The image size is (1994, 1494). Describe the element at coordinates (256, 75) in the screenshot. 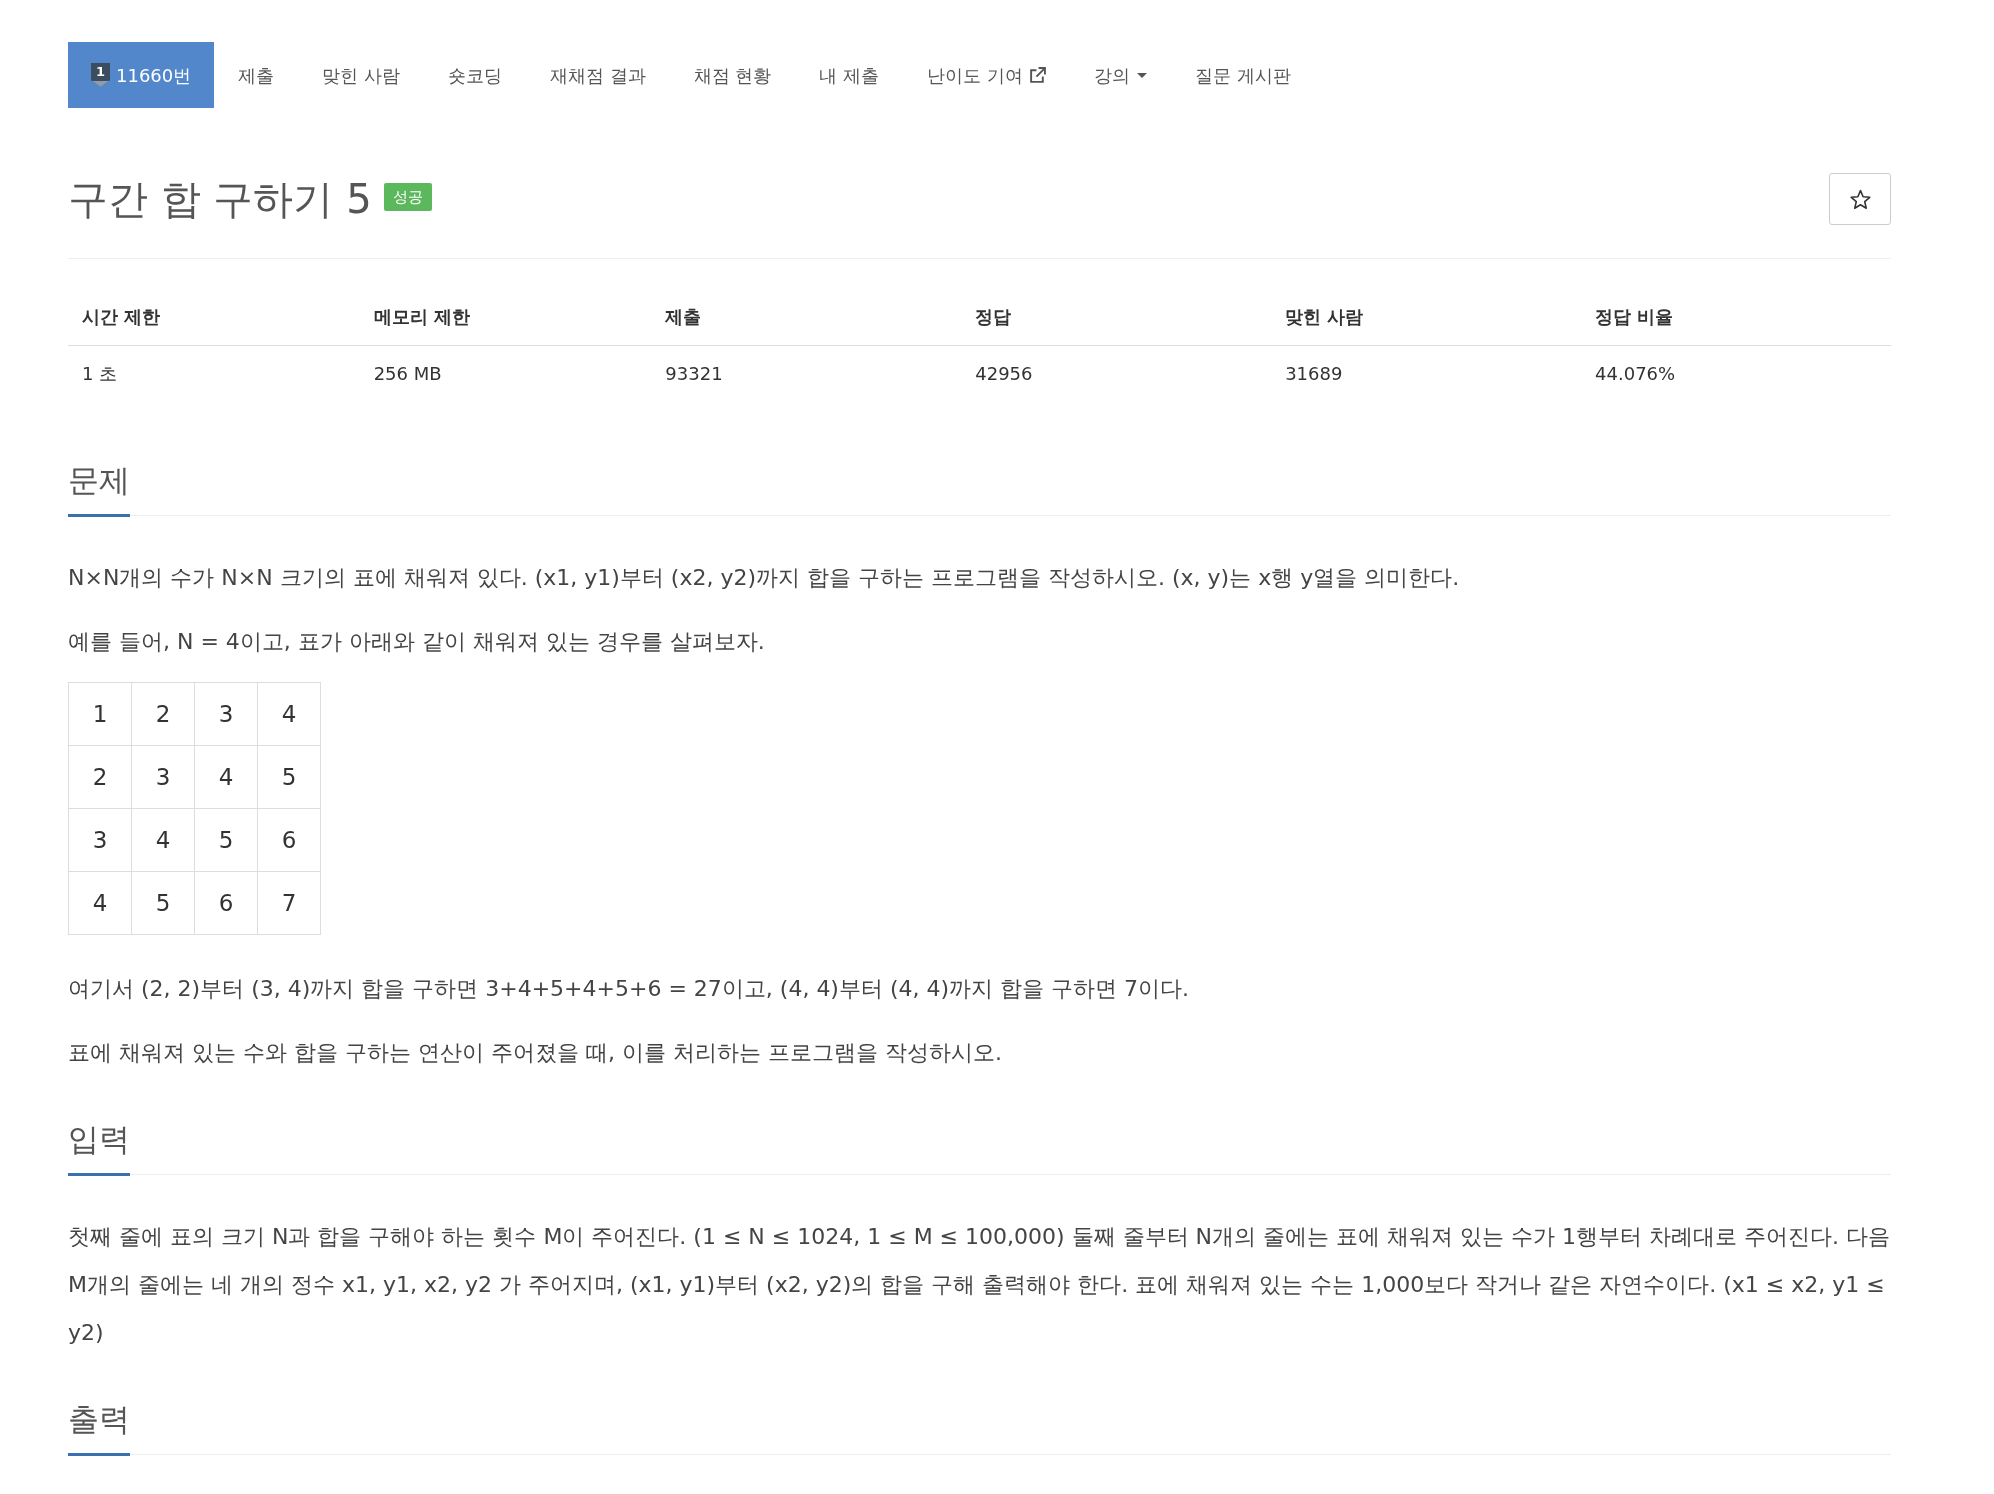

I see `nav-tab: 제출` at that location.